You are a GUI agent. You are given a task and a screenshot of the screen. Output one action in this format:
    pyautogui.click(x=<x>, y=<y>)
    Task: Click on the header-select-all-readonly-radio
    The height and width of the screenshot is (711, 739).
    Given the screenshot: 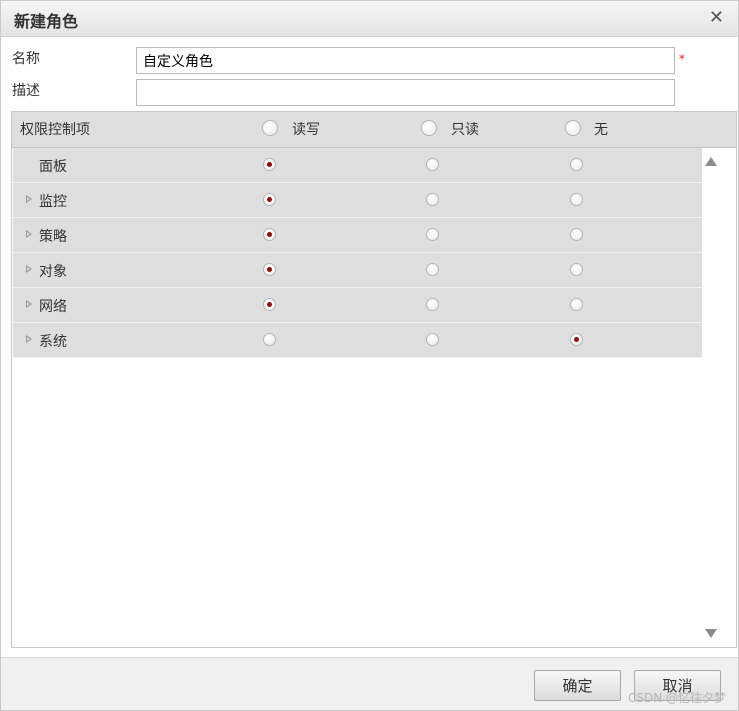 What is the action you would take?
    pyautogui.click(x=429, y=128)
    